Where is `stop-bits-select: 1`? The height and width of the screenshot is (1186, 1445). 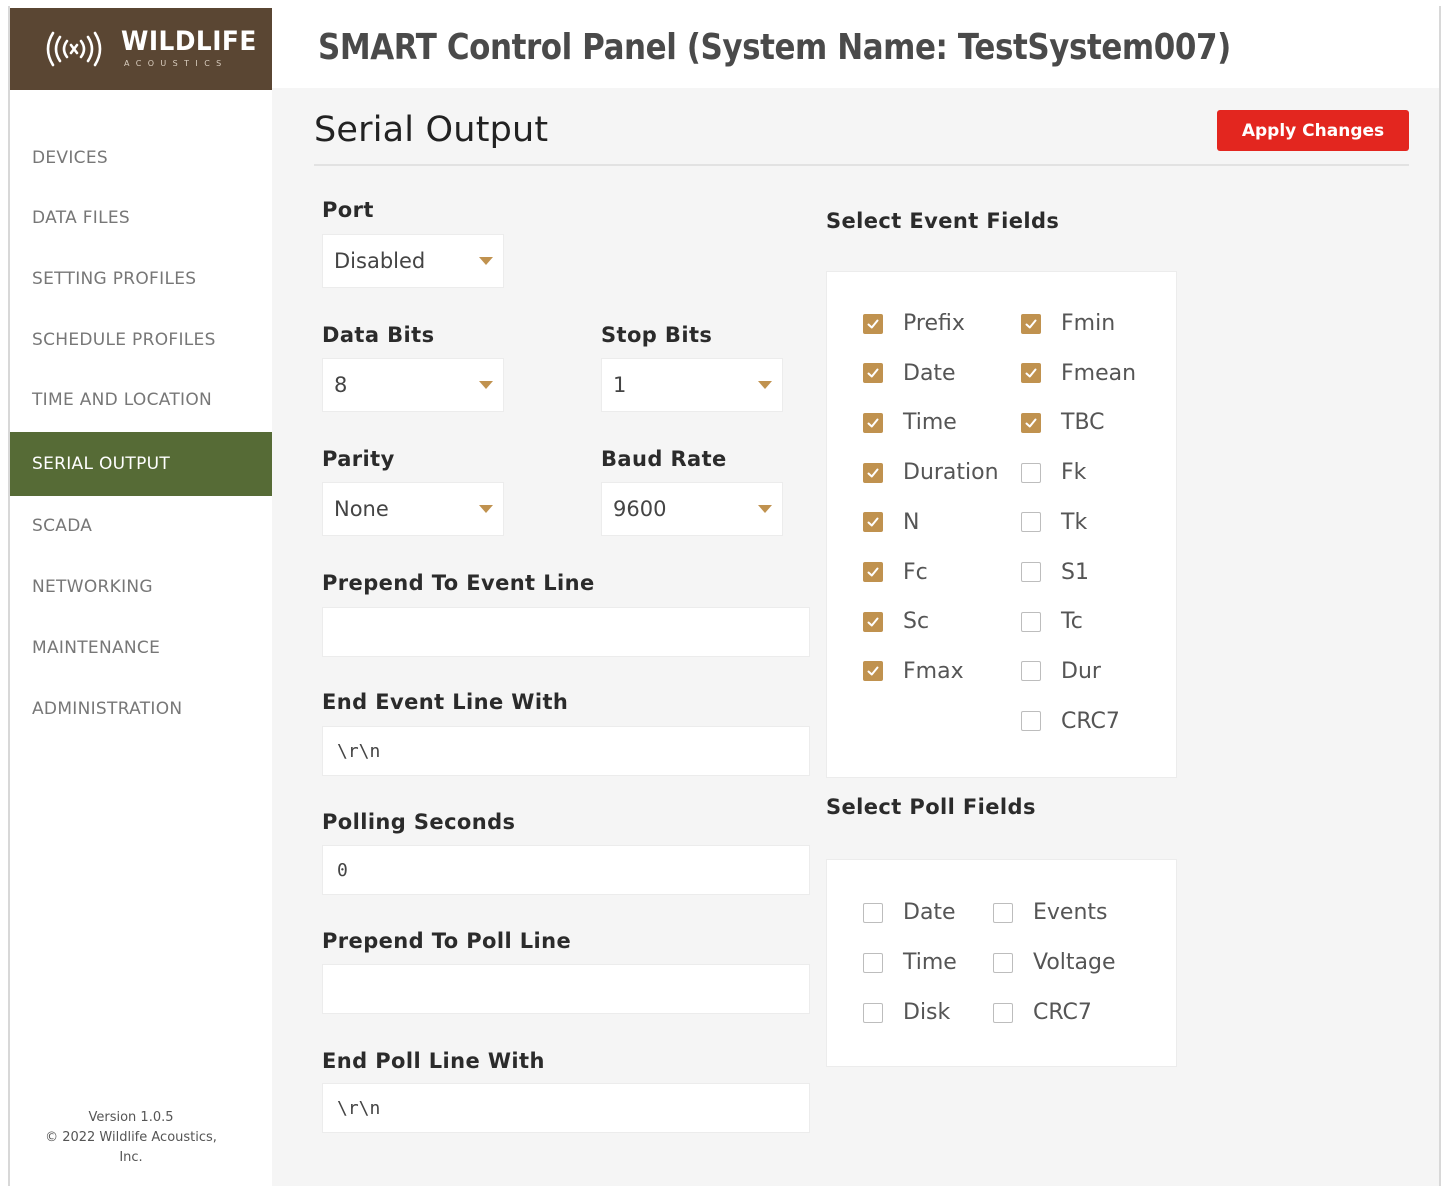 stop-bits-select: 1 is located at coordinates (692, 385).